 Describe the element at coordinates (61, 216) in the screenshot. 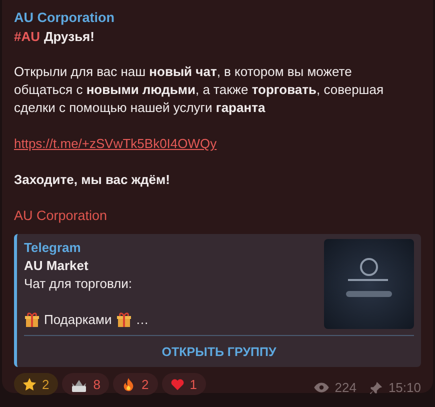

I see `signature-text: AU Corporation` at that location.